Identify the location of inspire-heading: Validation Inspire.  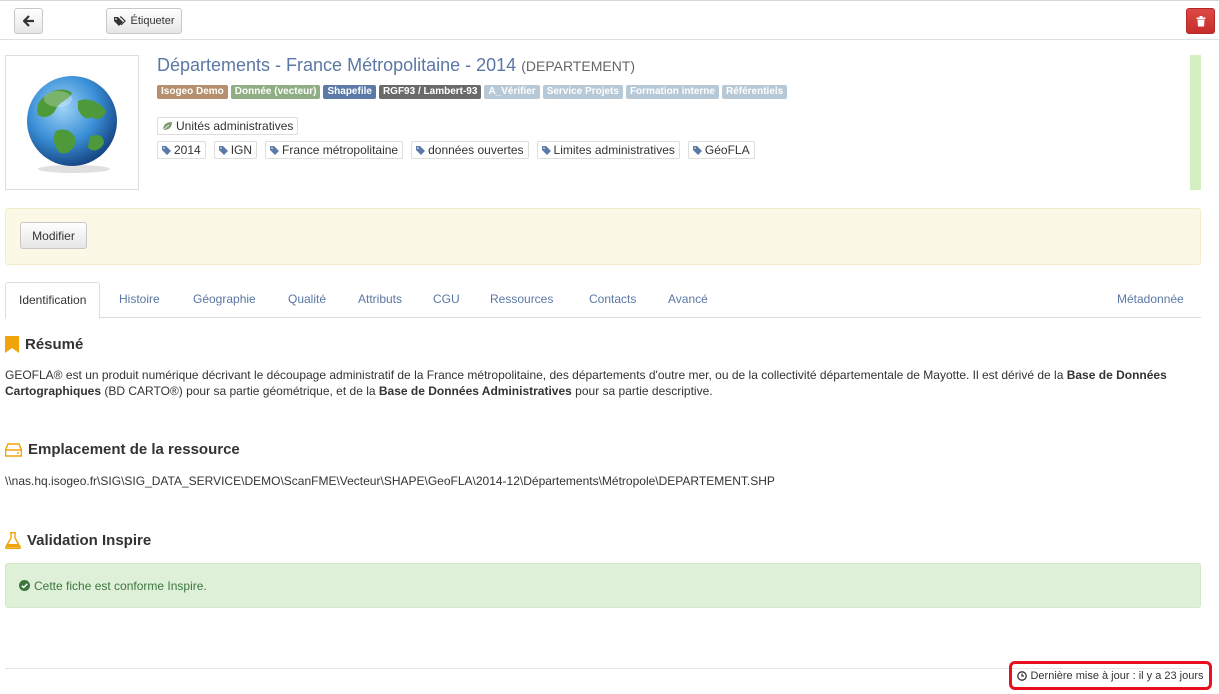
(78, 540).